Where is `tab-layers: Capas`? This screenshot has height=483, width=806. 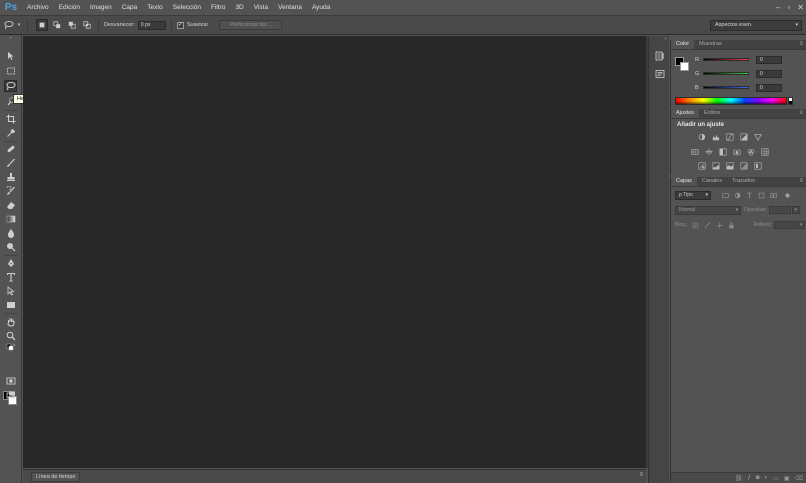 tab-layers: Capas is located at coordinates (684, 181).